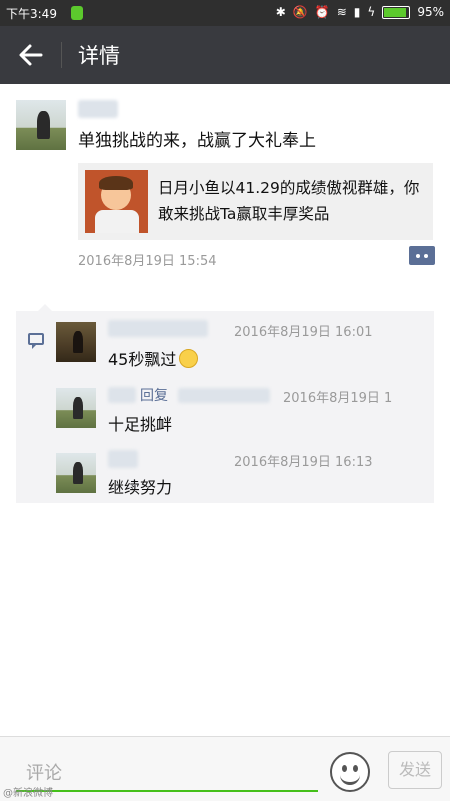 The height and width of the screenshot is (801, 450). What do you see at coordinates (357, 12) in the screenshot?
I see `signal-icon: ▮` at bounding box center [357, 12].